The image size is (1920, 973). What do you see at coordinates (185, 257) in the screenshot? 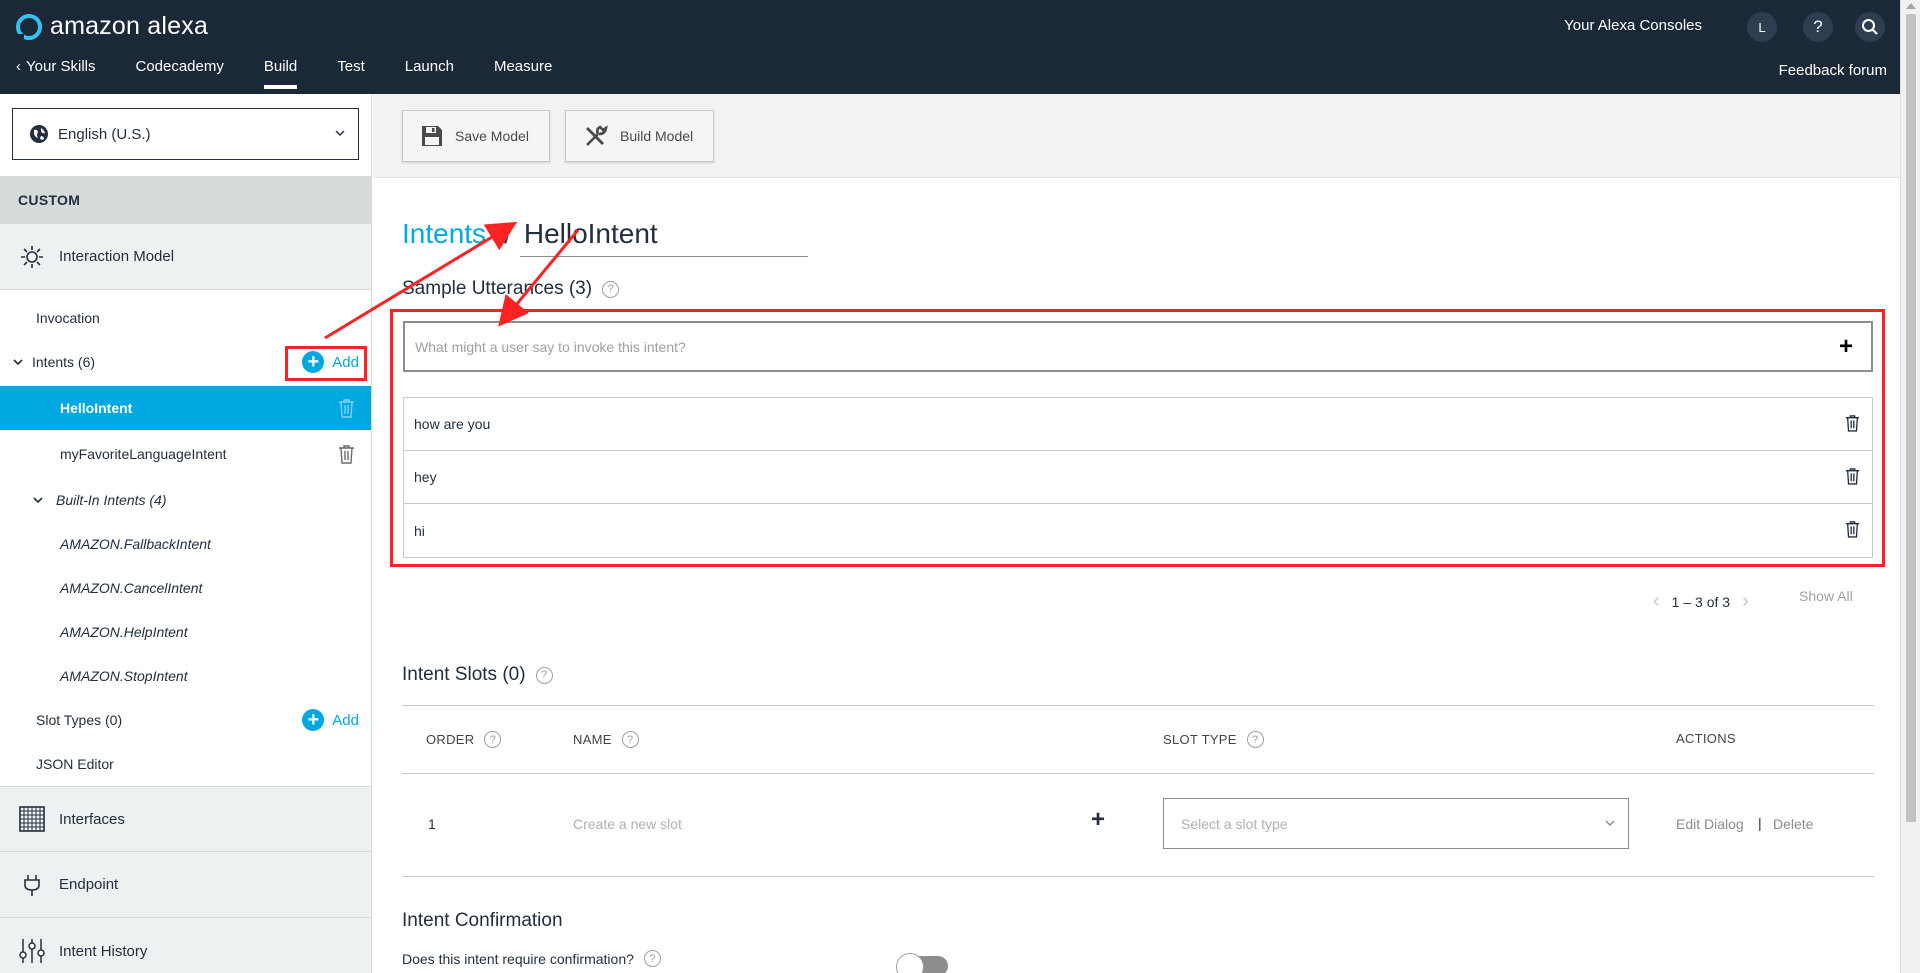
I see `sidebar-interaction-model: Interaction Model` at bounding box center [185, 257].